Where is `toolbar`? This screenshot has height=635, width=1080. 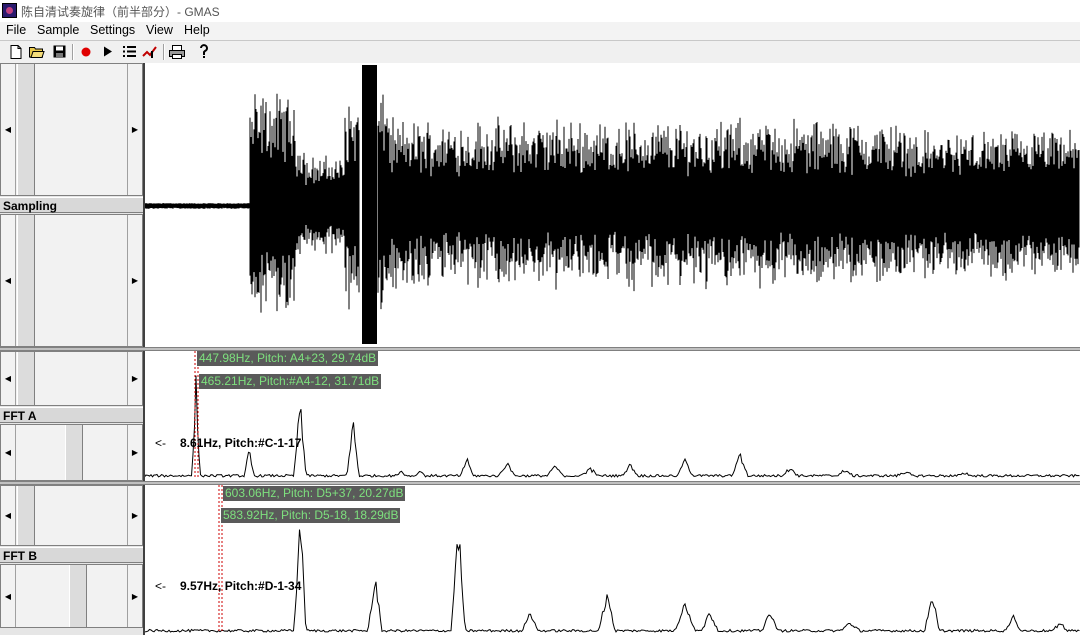
toolbar is located at coordinates (540, 52).